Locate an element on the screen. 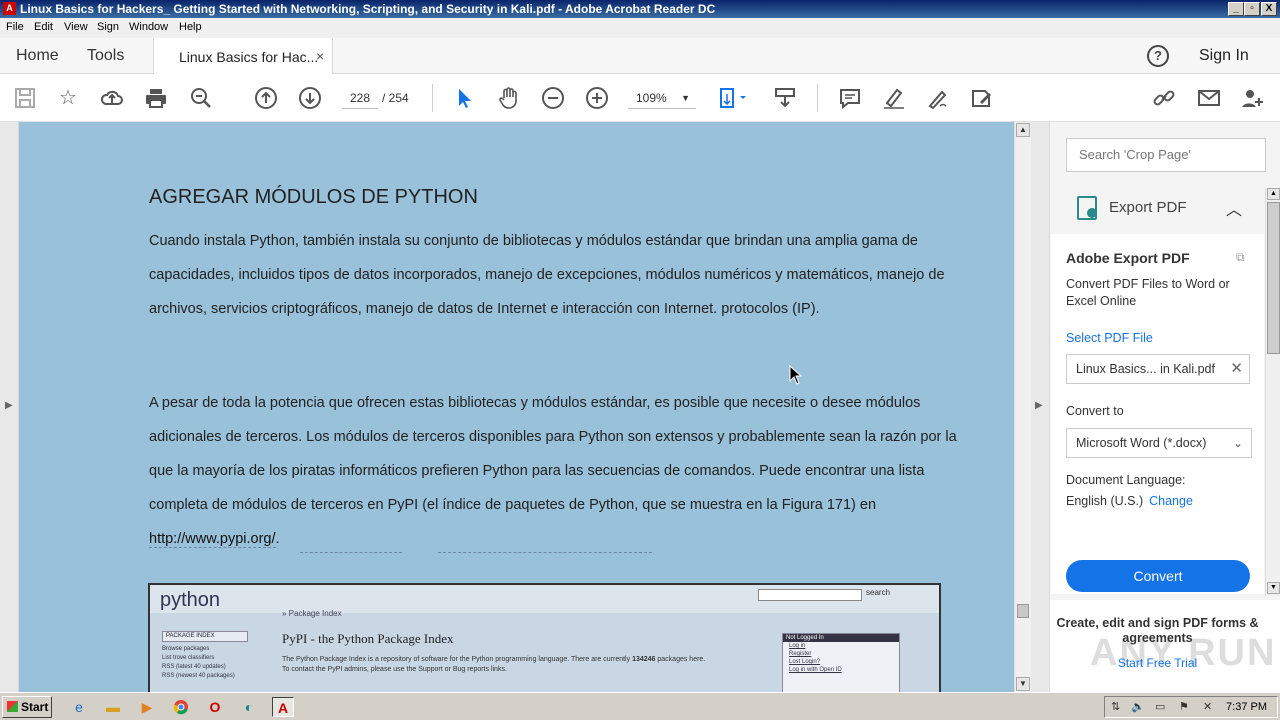 This screenshot has width=1280, height=720. menu-file: File is located at coordinates (15, 27).